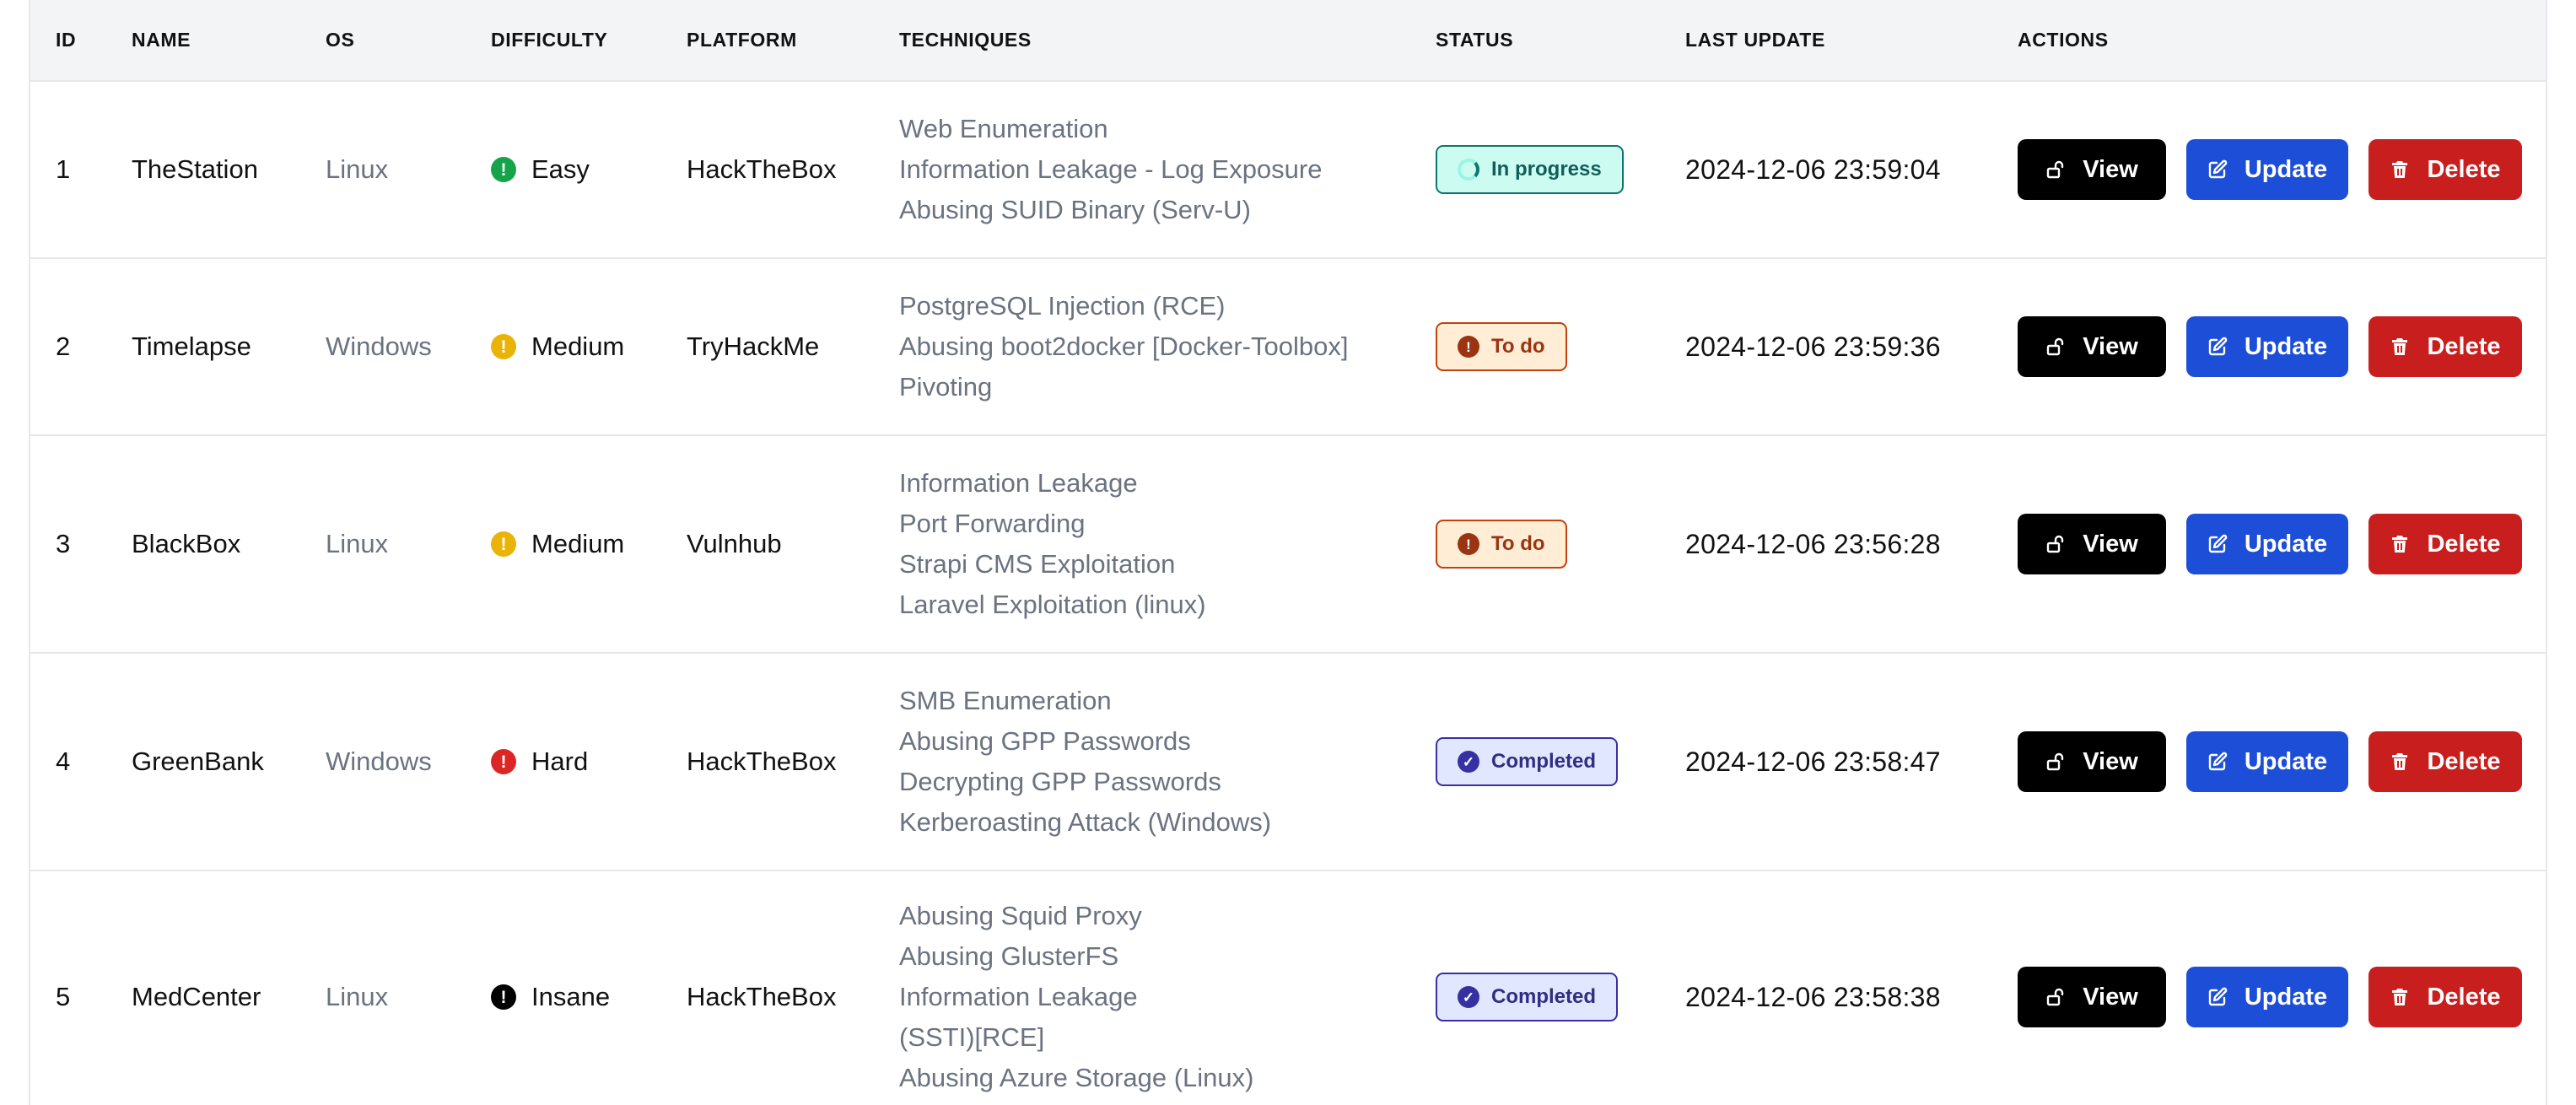  What do you see at coordinates (1535, 41) in the screenshot?
I see `header-status: STATUS` at bounding box center [1535, 41].